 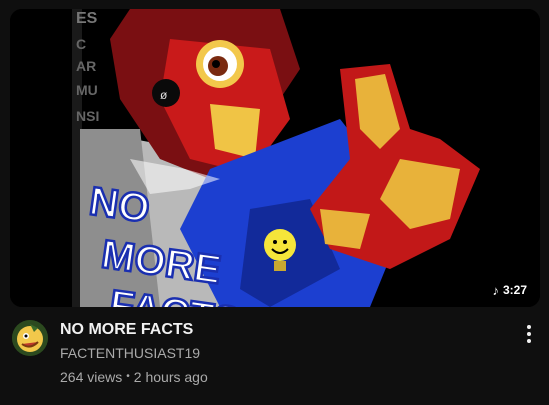 What do you see at coordinates (280, 330) in the screenshot?
I see `video-title: NO MORE FACTS` at bounding box center [280, 330].